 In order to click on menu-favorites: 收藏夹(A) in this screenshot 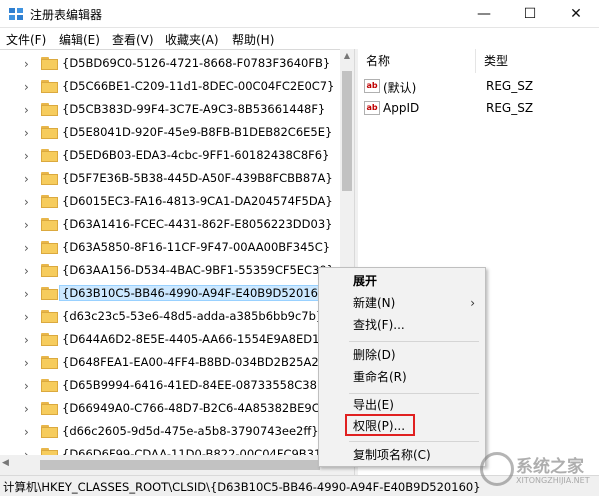, I will do `click(192, 39)`.